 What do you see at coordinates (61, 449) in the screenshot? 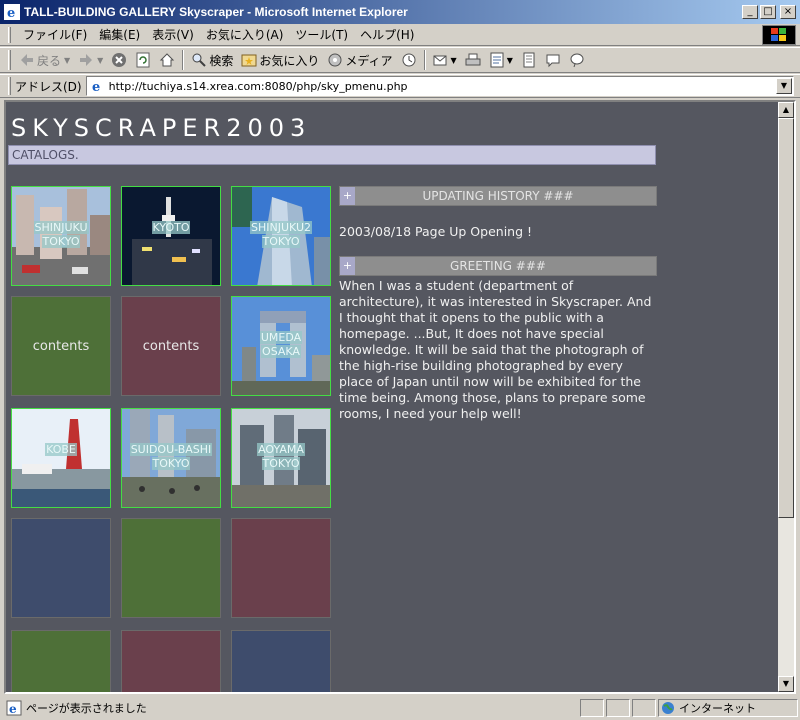
I see `tile-caption: KOBE` at bounding box center [61, 449].